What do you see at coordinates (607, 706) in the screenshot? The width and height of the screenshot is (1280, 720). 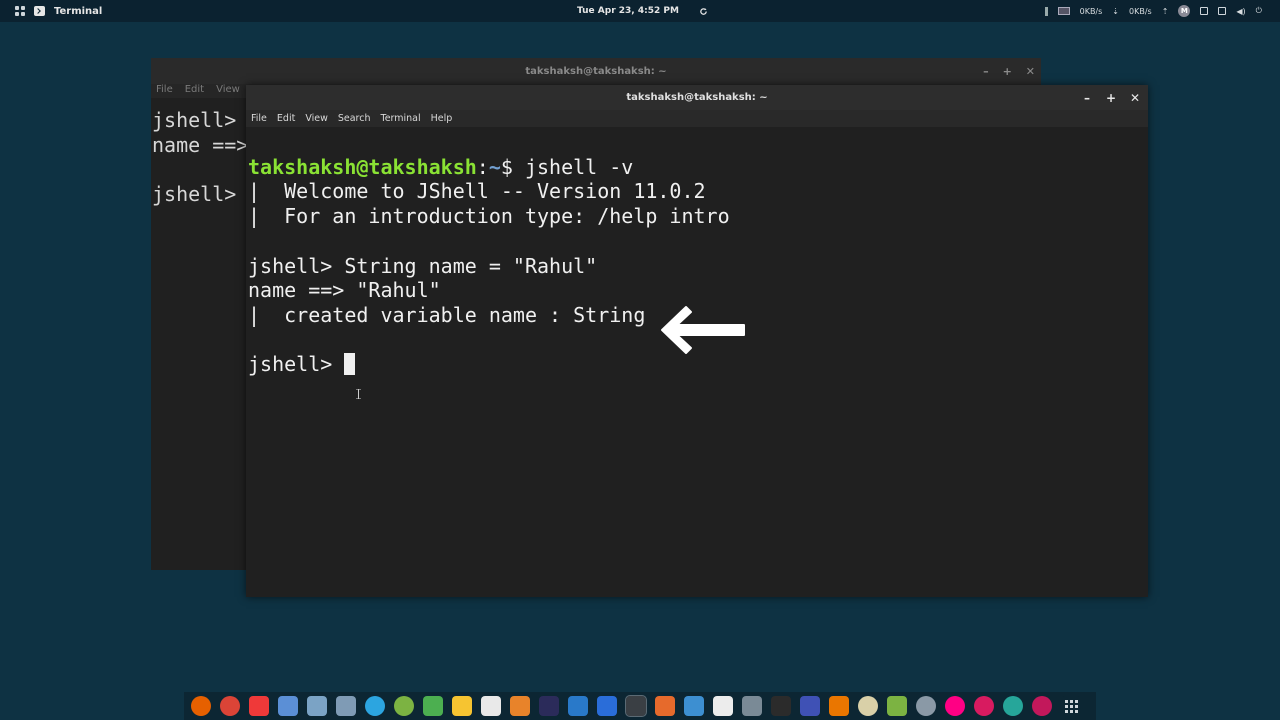 I see `tasks-icon` at bounding box center [607, 706].